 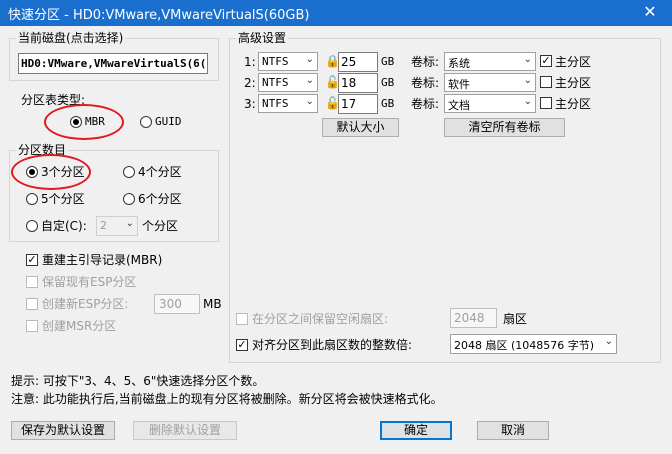 I want to click on align-partitions-label: 对齐分区到此扇区数的整数倍:, so click(x=332, y=345).